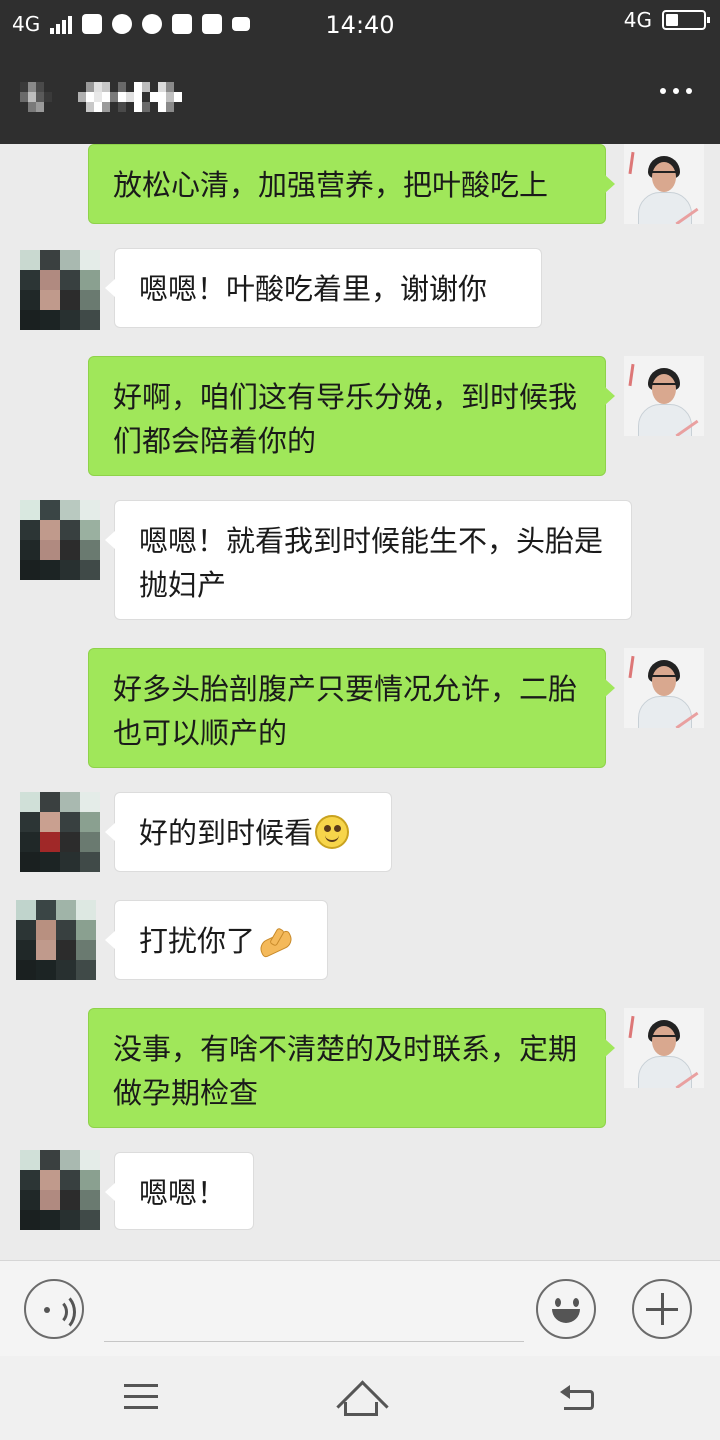  I want to click on input-bar, so click(360, 1308).